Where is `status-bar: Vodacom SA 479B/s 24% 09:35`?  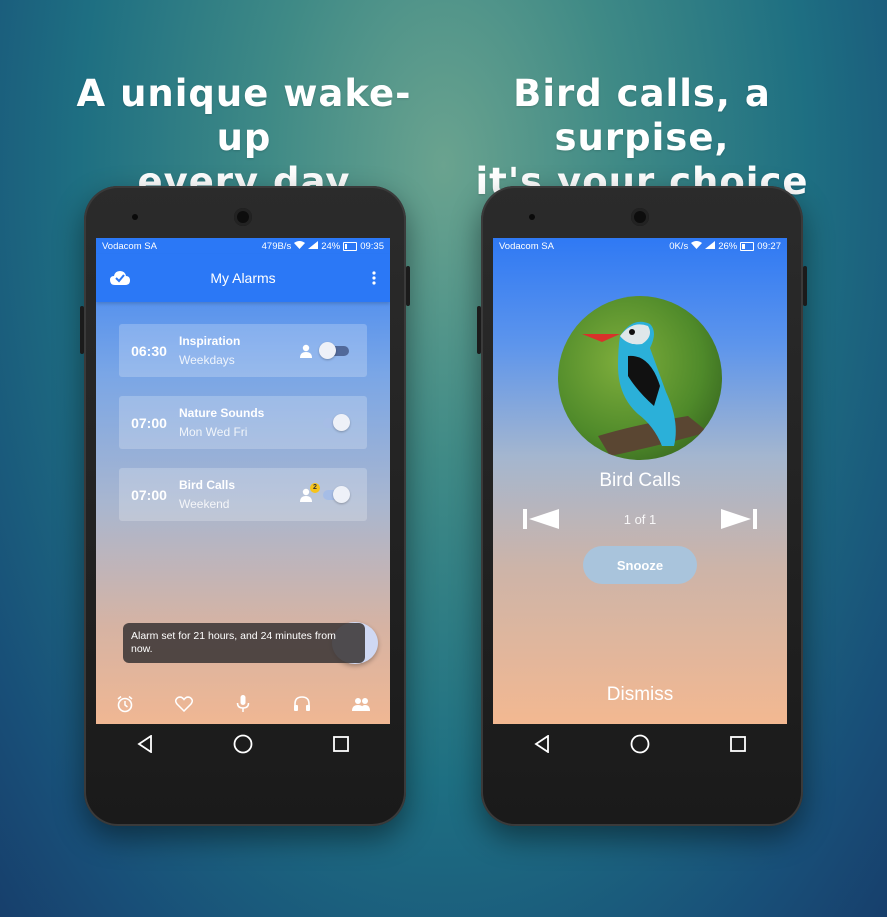 status-bar: Vodacom SA 479B/s 24% 09:35 is located at coordinates (243, 246).